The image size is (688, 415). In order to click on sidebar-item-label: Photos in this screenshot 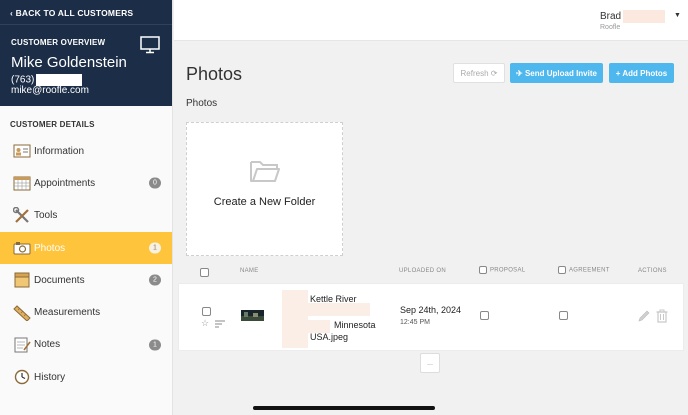, I will do `click(50, 248)`.